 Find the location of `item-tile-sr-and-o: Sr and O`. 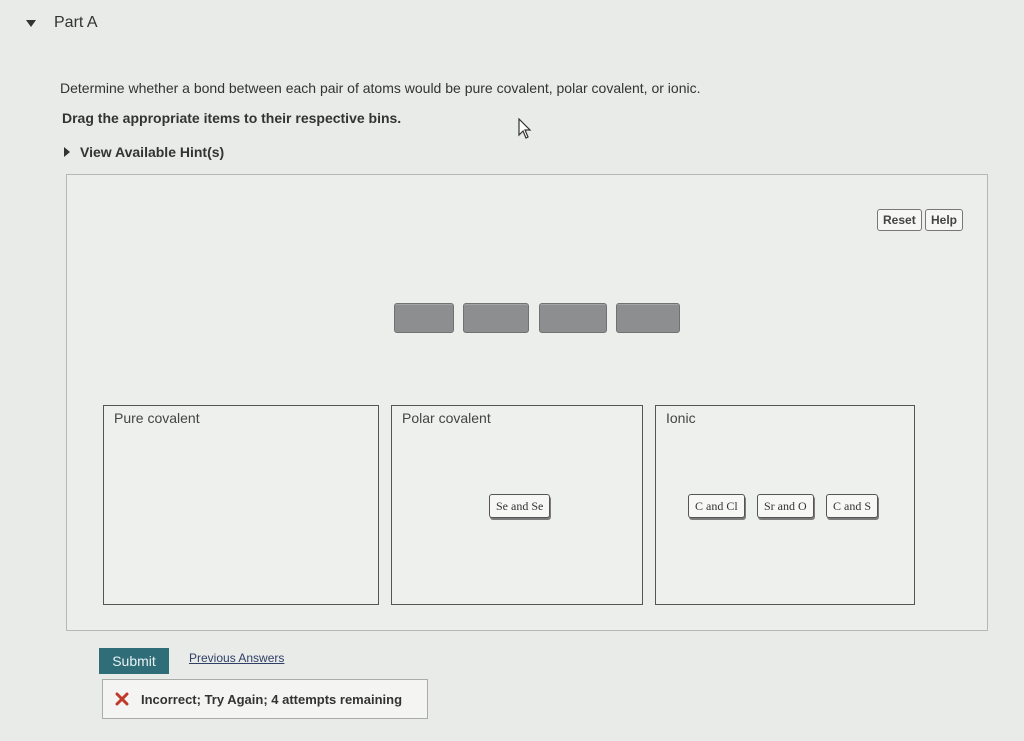

item-tile-sr-and-o: Sr and O is located at coordinates (785, 506).